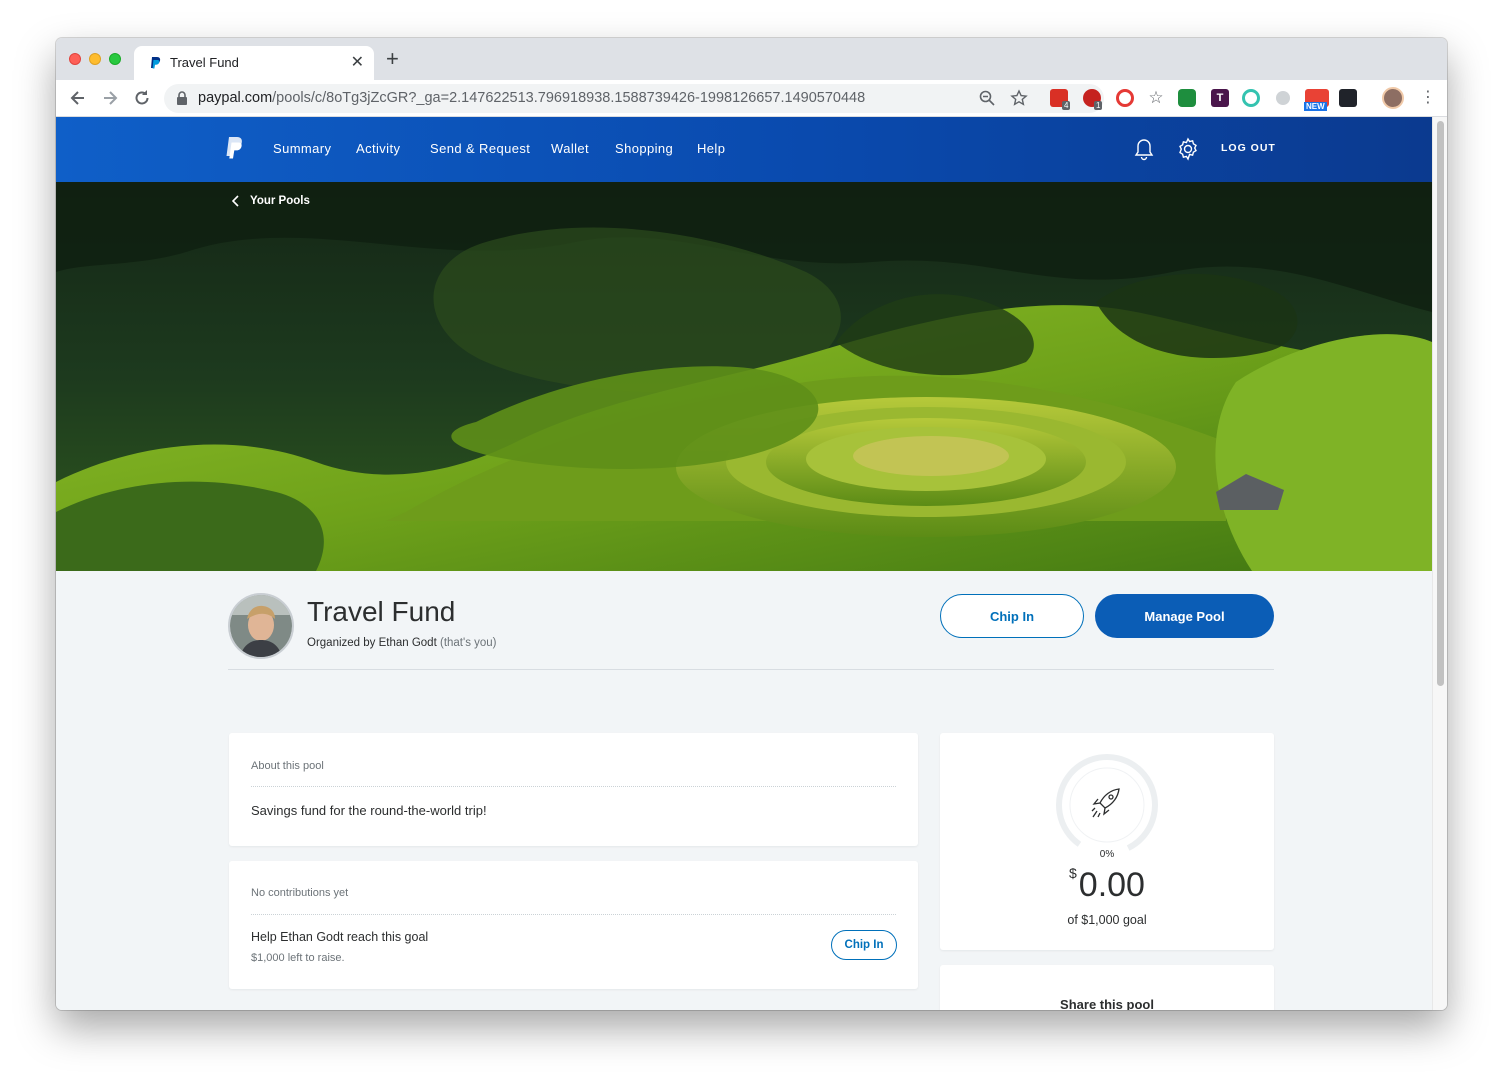  I want to click on bookmark-star-icon, so click(1019, 98).